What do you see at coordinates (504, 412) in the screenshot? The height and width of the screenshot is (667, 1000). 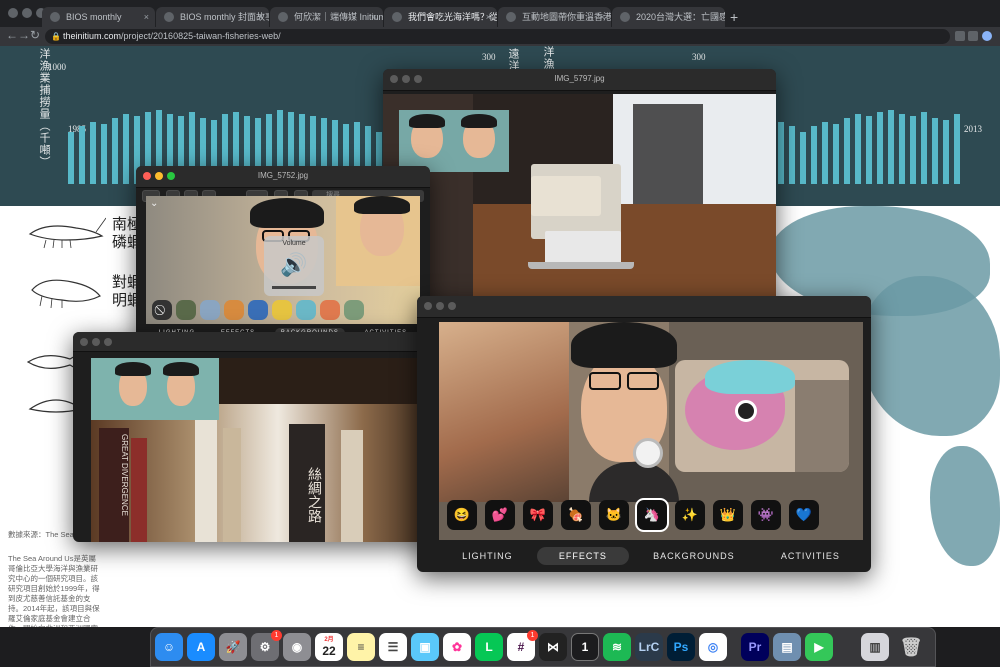 I see `poster-illustration` at bounding box center [504, 412].